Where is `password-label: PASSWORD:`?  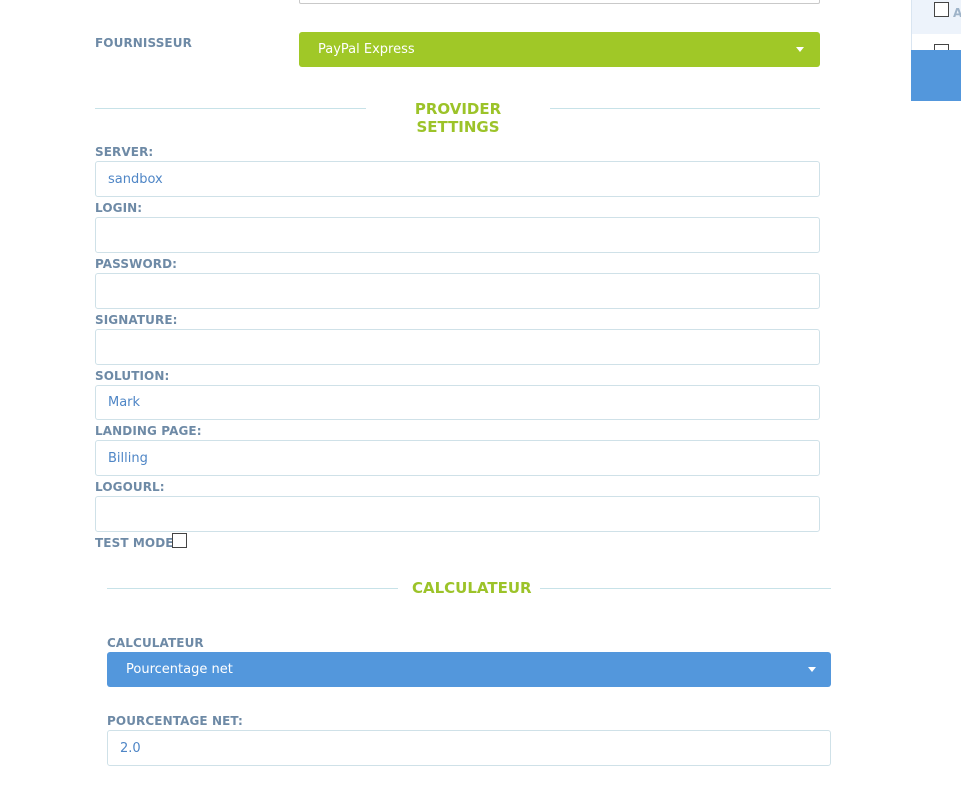 password-label: PASSWORD: is located at coordinates (136, 264).